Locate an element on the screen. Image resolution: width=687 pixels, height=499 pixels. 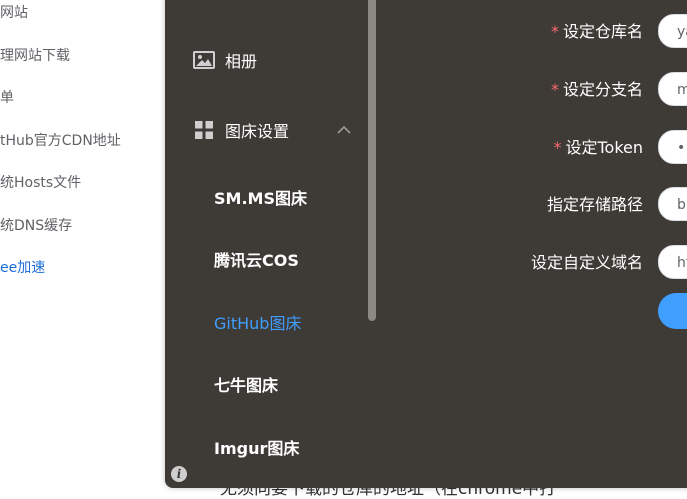
custom-domain-input: ht is located at coordinates (672, 262).